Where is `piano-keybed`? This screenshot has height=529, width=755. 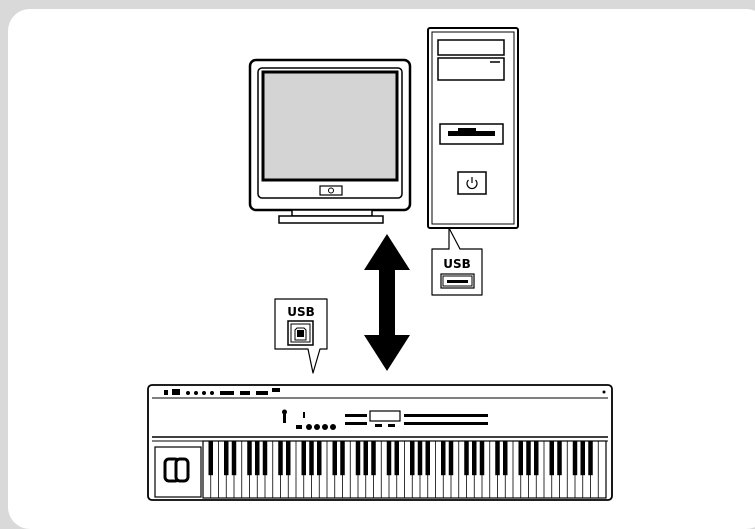
piano-keybed is located at coordinates (404, 469).